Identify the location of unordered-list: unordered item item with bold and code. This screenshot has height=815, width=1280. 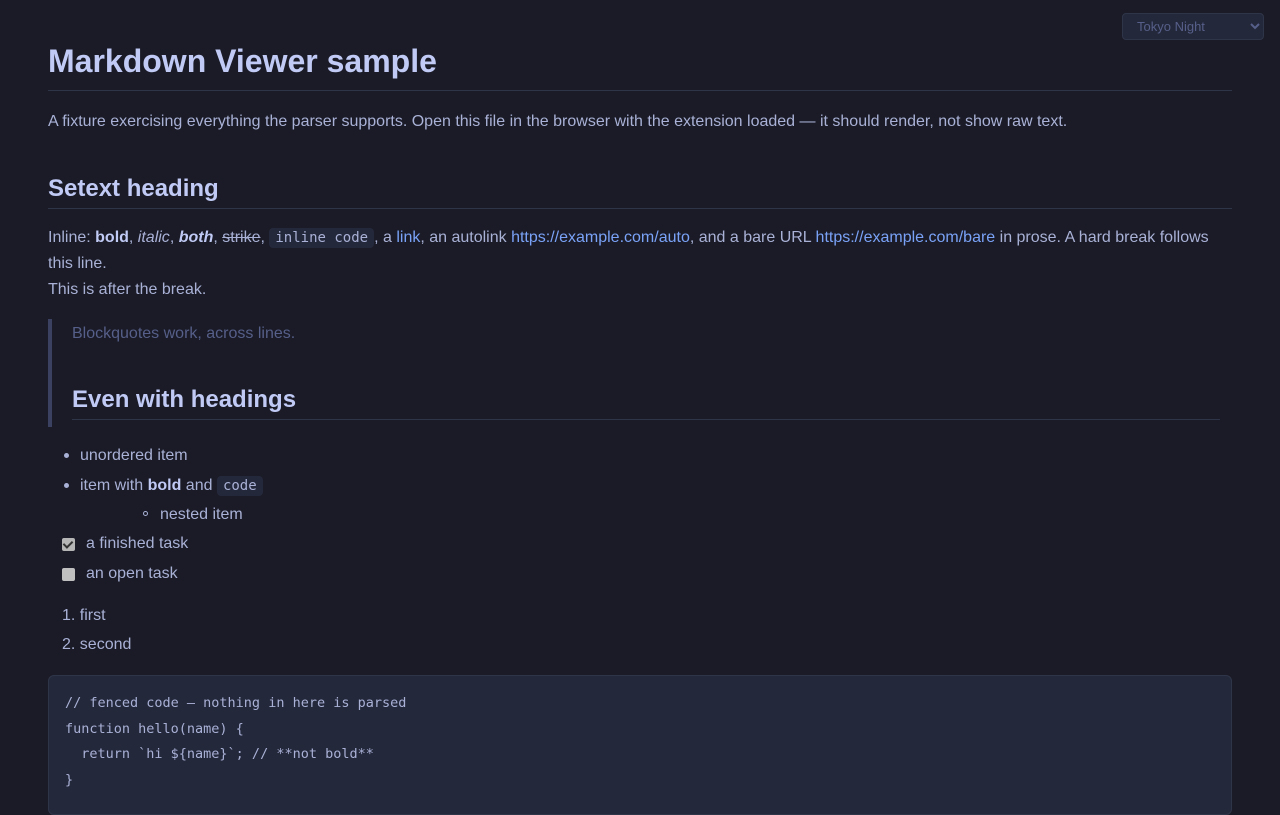
(163, 473).